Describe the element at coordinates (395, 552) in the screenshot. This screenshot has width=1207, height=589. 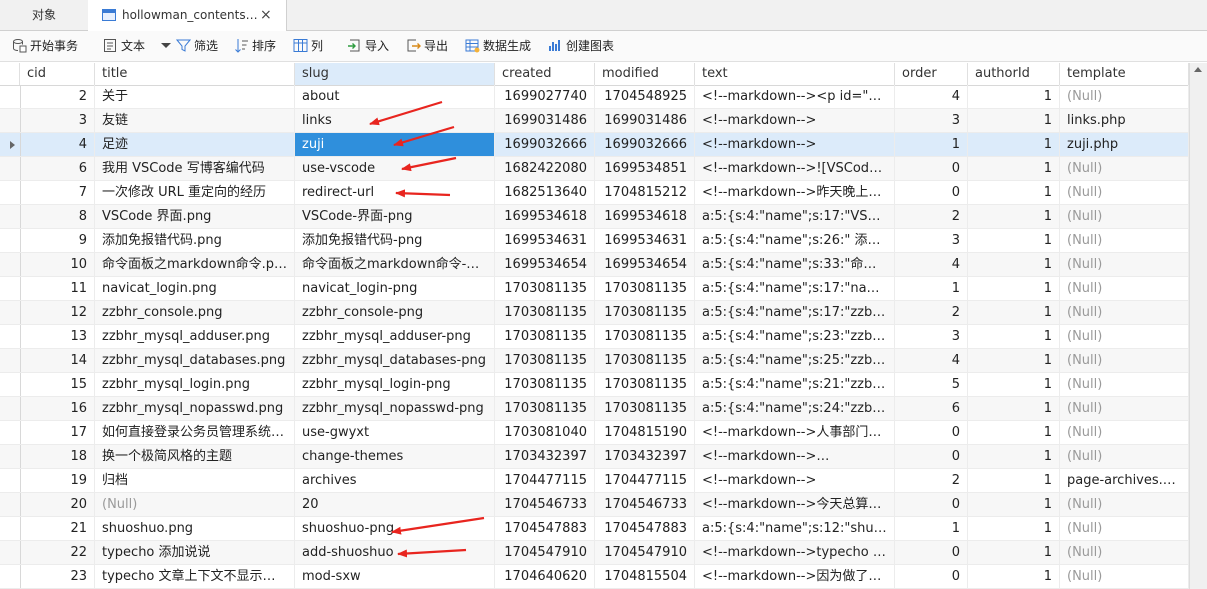
I see `cell-slug: add-shuoshuo` at that location.